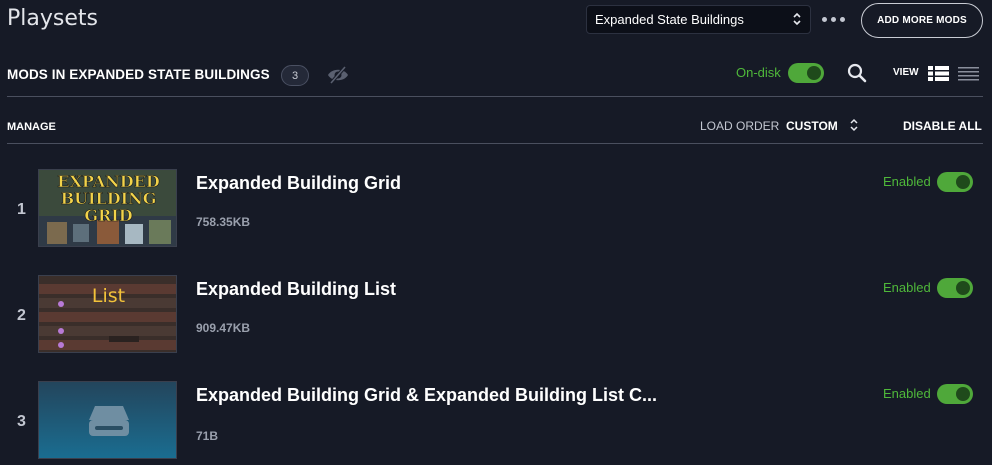  What do you see at coordinates (108, 215) in the screenshot?
I see `thumb-text: GRID` at bounding box center [108, 215].